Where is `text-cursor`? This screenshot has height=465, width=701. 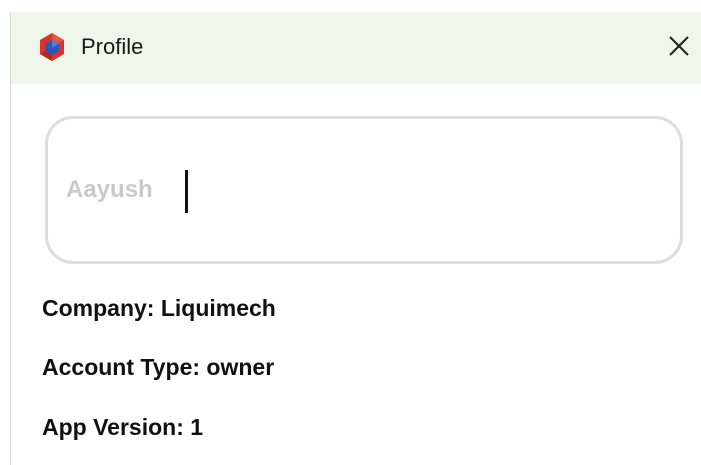 text-cursor is located at coordinates (186, 191).